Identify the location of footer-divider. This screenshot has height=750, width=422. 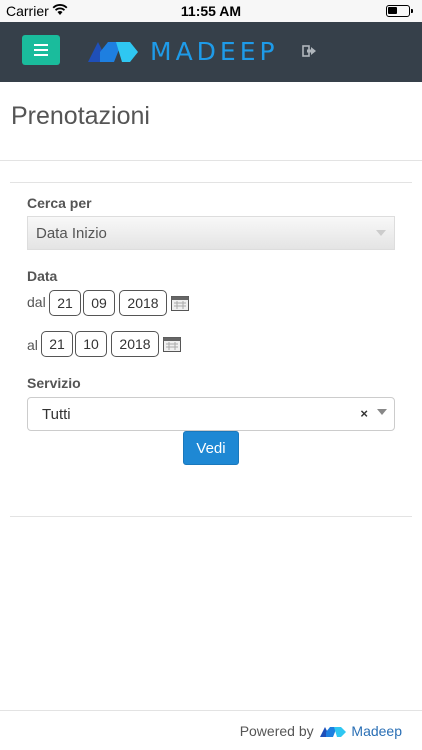
(211, 710).